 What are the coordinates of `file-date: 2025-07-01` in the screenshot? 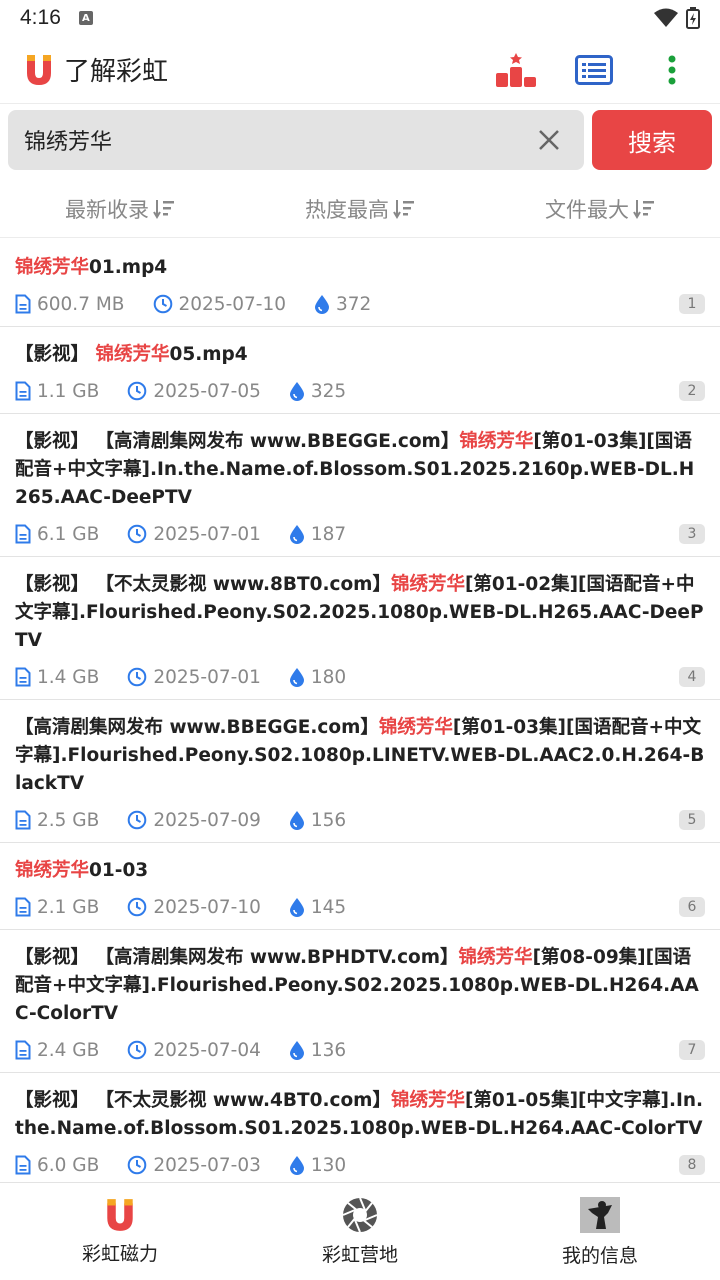 It's located at (194, 677).